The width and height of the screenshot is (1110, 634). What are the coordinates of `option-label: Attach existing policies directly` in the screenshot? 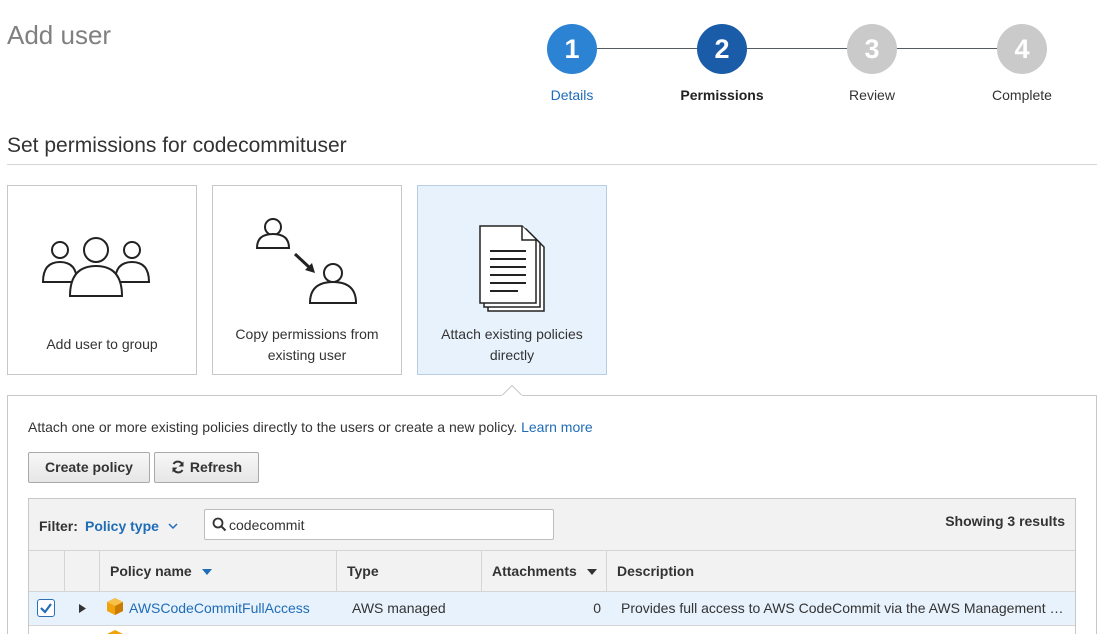 It's located at (512, 344).